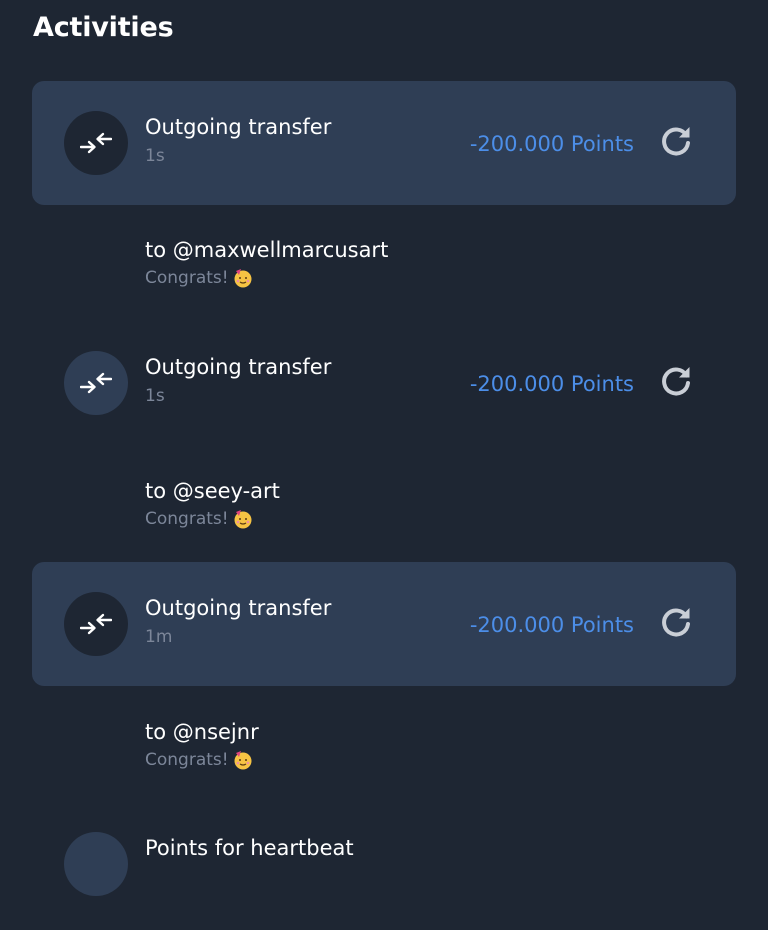 Image resolution: width=768 pixels, height=930 pixels. I want to click on activity-item: Points for heartbeat, so click(384, 868).